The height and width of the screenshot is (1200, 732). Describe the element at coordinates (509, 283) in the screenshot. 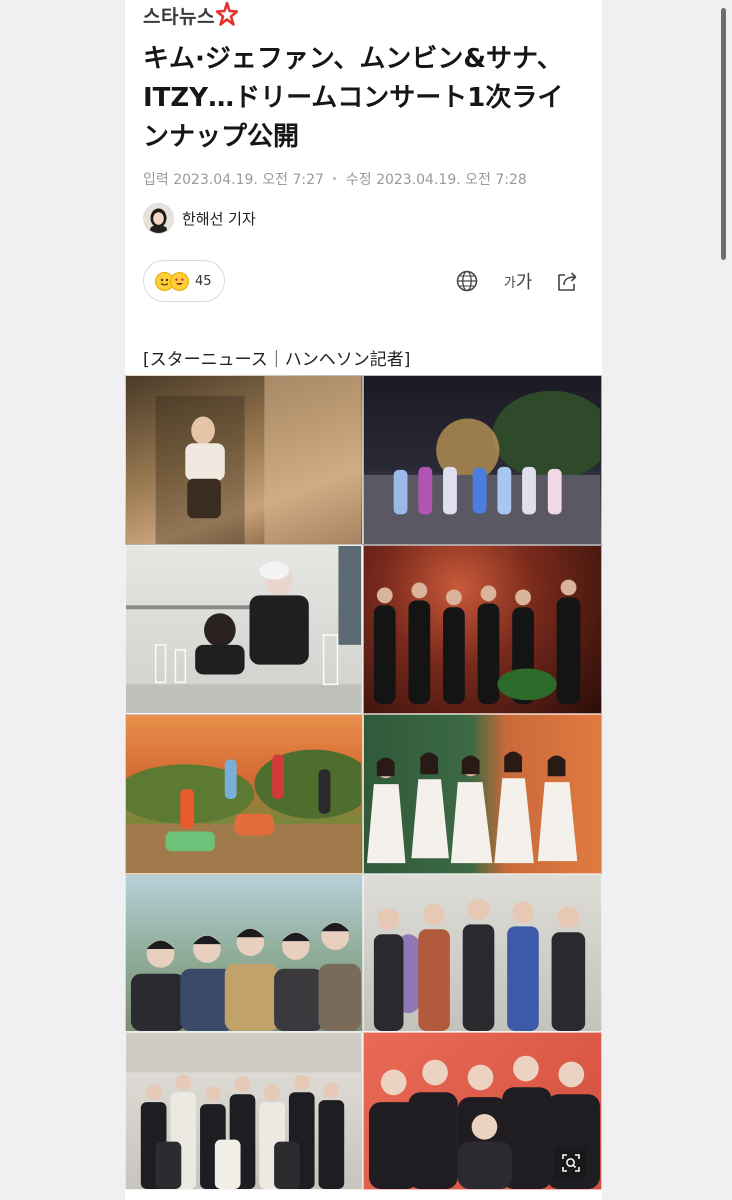

I see `font-size-small-label: 가` at that location.